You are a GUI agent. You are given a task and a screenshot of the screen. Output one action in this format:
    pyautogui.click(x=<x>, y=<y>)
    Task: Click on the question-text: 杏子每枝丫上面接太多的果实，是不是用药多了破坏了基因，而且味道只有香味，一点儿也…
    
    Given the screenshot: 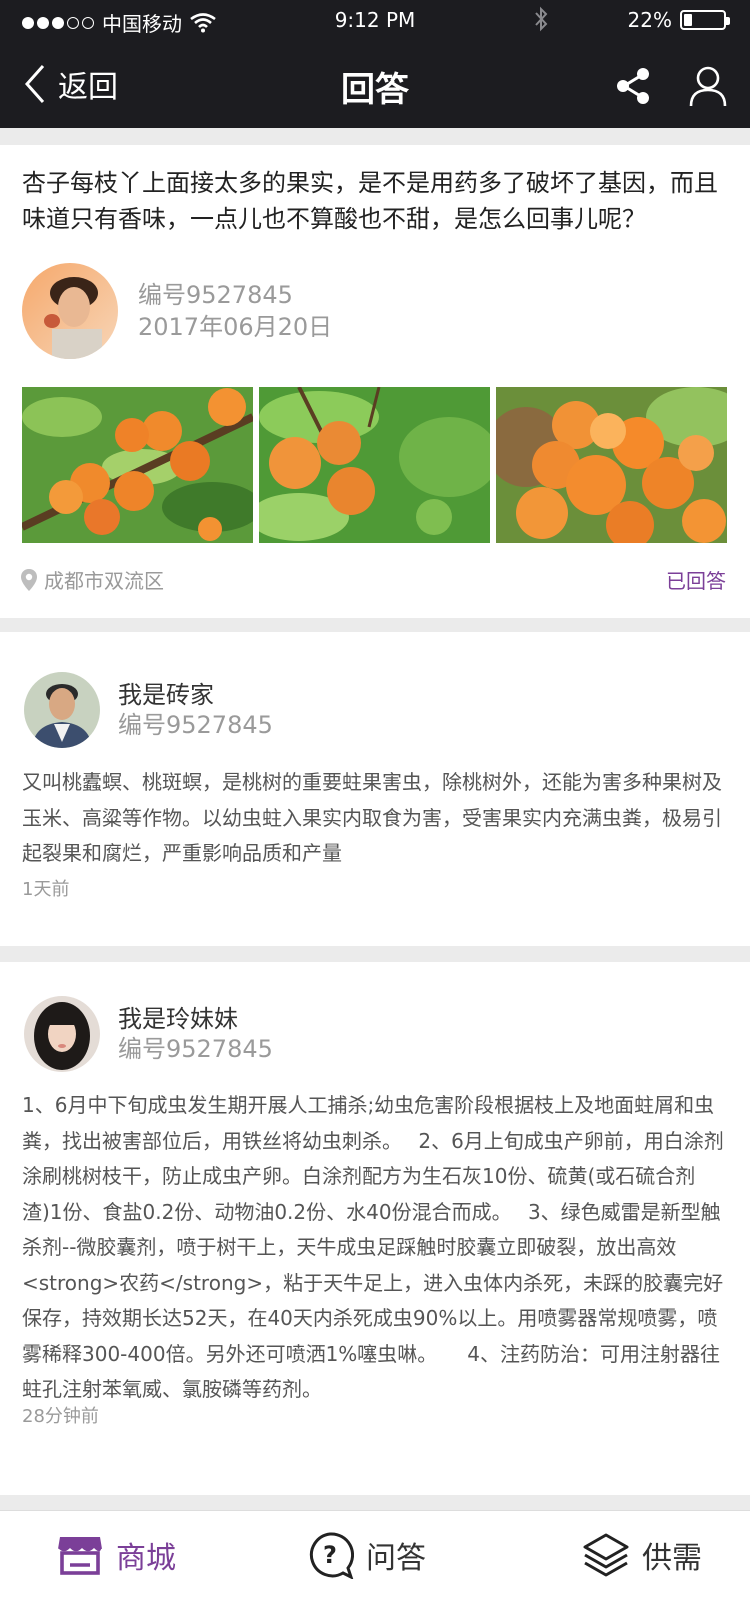 What is the action you would take?
    pyautogui.click(x=370, y=201)
    